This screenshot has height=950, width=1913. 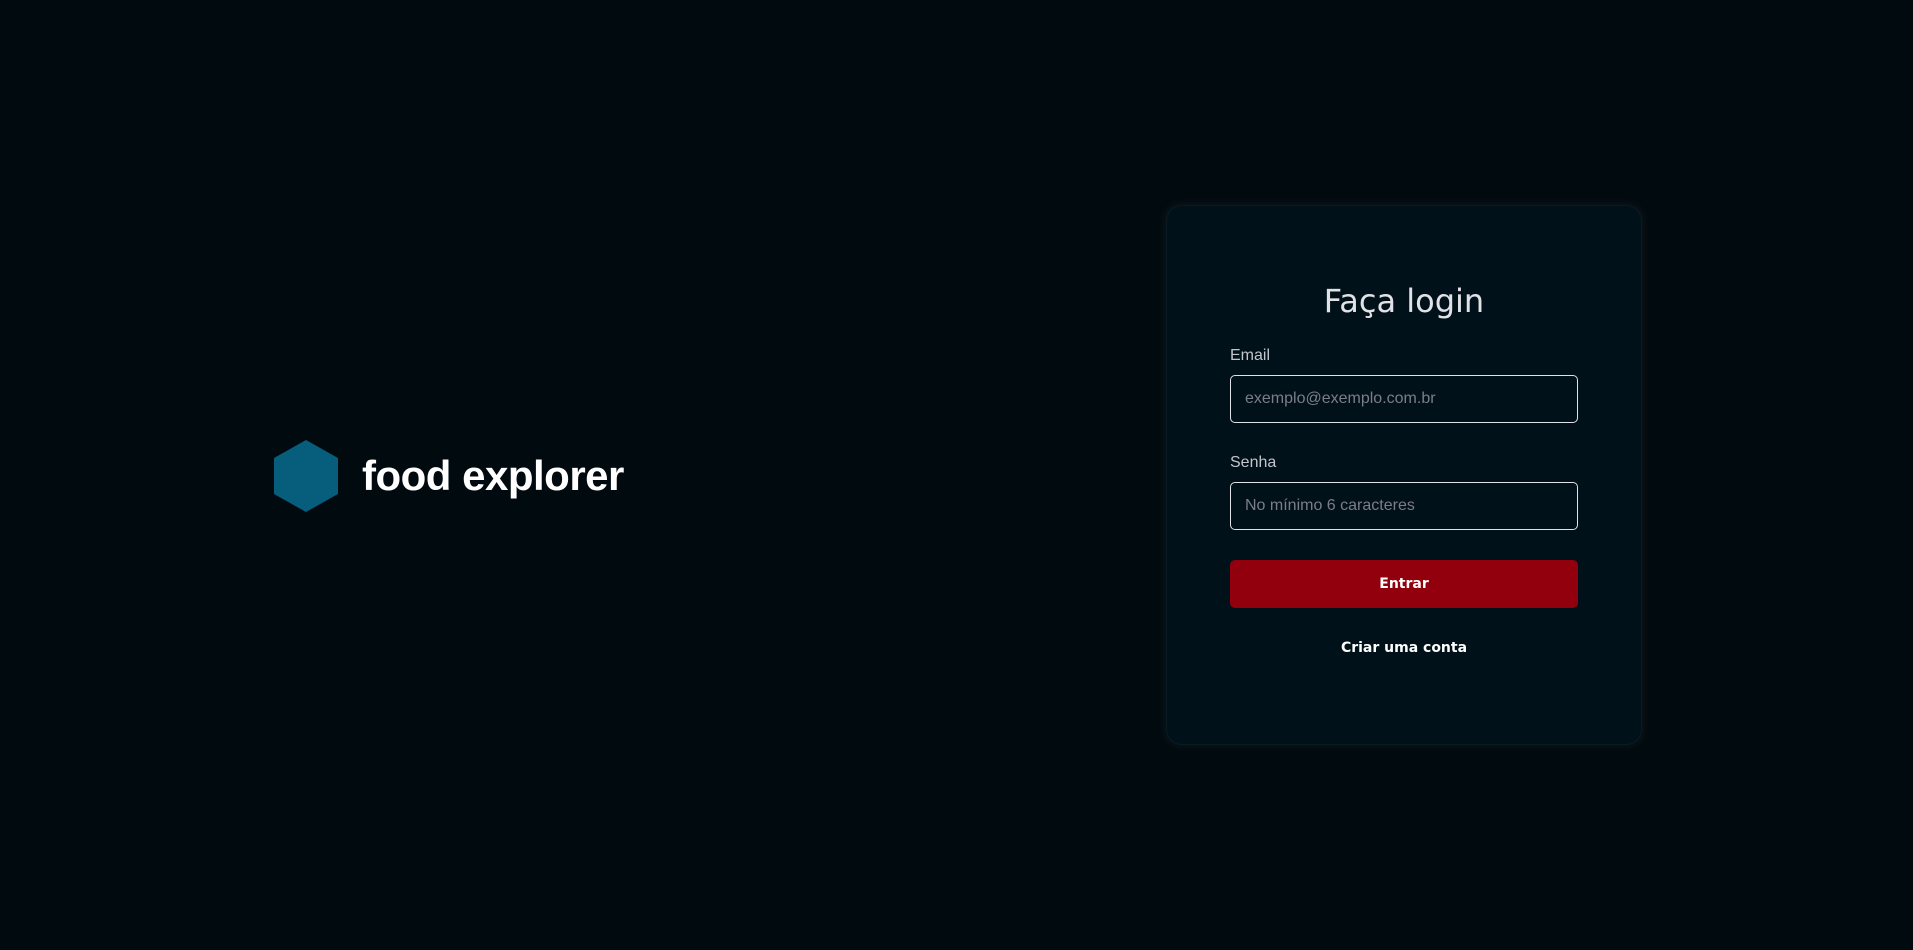 What do you see at coordinates (1253, 462) in the screenshot?
I see `password-label: Senha` at bounding box center [1253, 462].